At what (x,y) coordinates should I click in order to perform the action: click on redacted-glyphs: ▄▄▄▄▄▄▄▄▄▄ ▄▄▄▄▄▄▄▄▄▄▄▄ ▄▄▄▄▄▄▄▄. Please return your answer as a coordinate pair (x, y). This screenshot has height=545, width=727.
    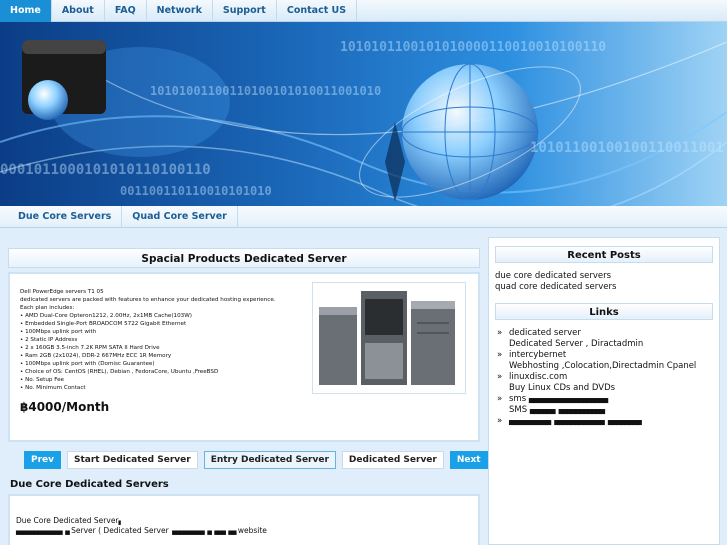
    Looking at the image, I should click on (575, 421).